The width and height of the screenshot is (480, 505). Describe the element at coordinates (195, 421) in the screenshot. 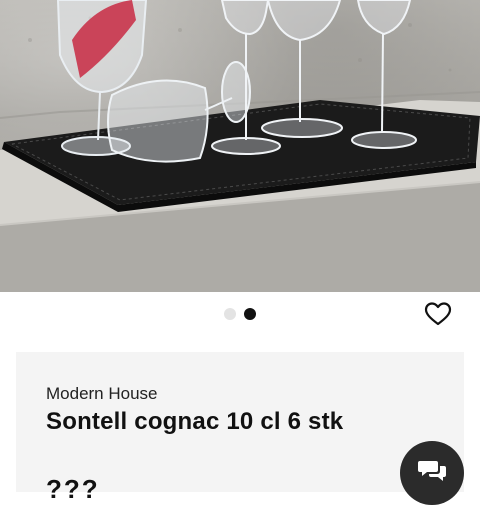

I see `product-title: Sontell cognac 10 cl 6 stk` at that location.